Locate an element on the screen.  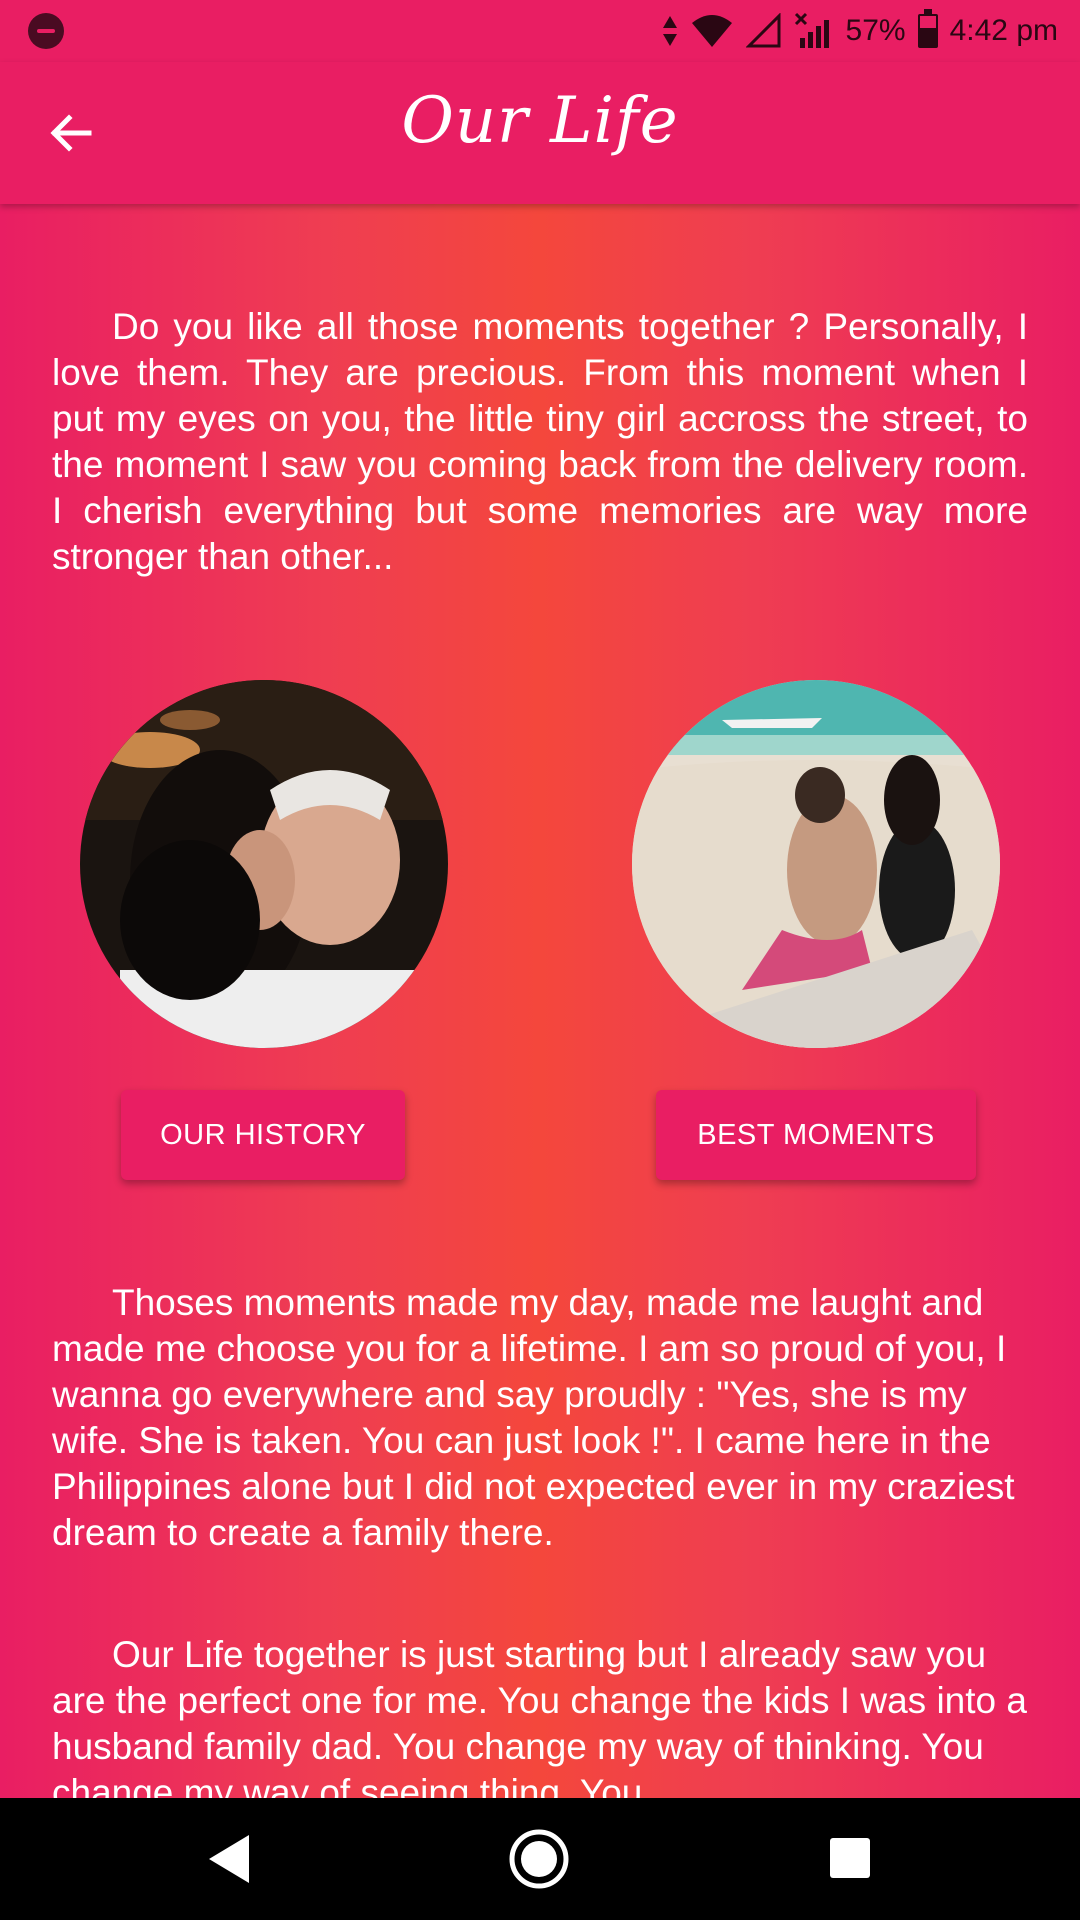
status-icons: 57% 4:42 pm is located at coordinates (860, 31).